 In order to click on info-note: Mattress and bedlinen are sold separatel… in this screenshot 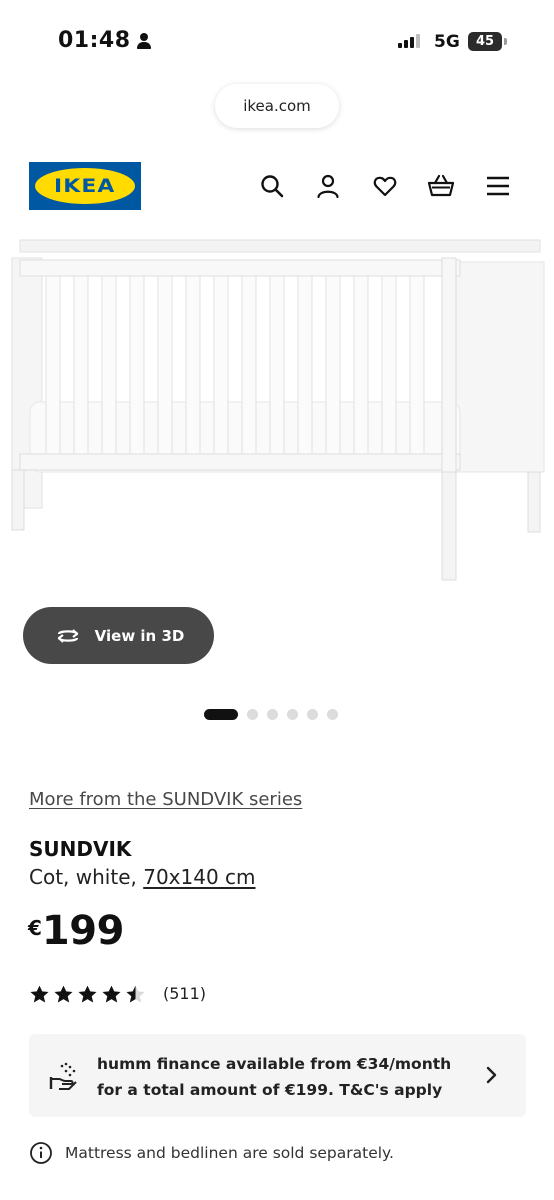, I will do `click(211, 1153)`.